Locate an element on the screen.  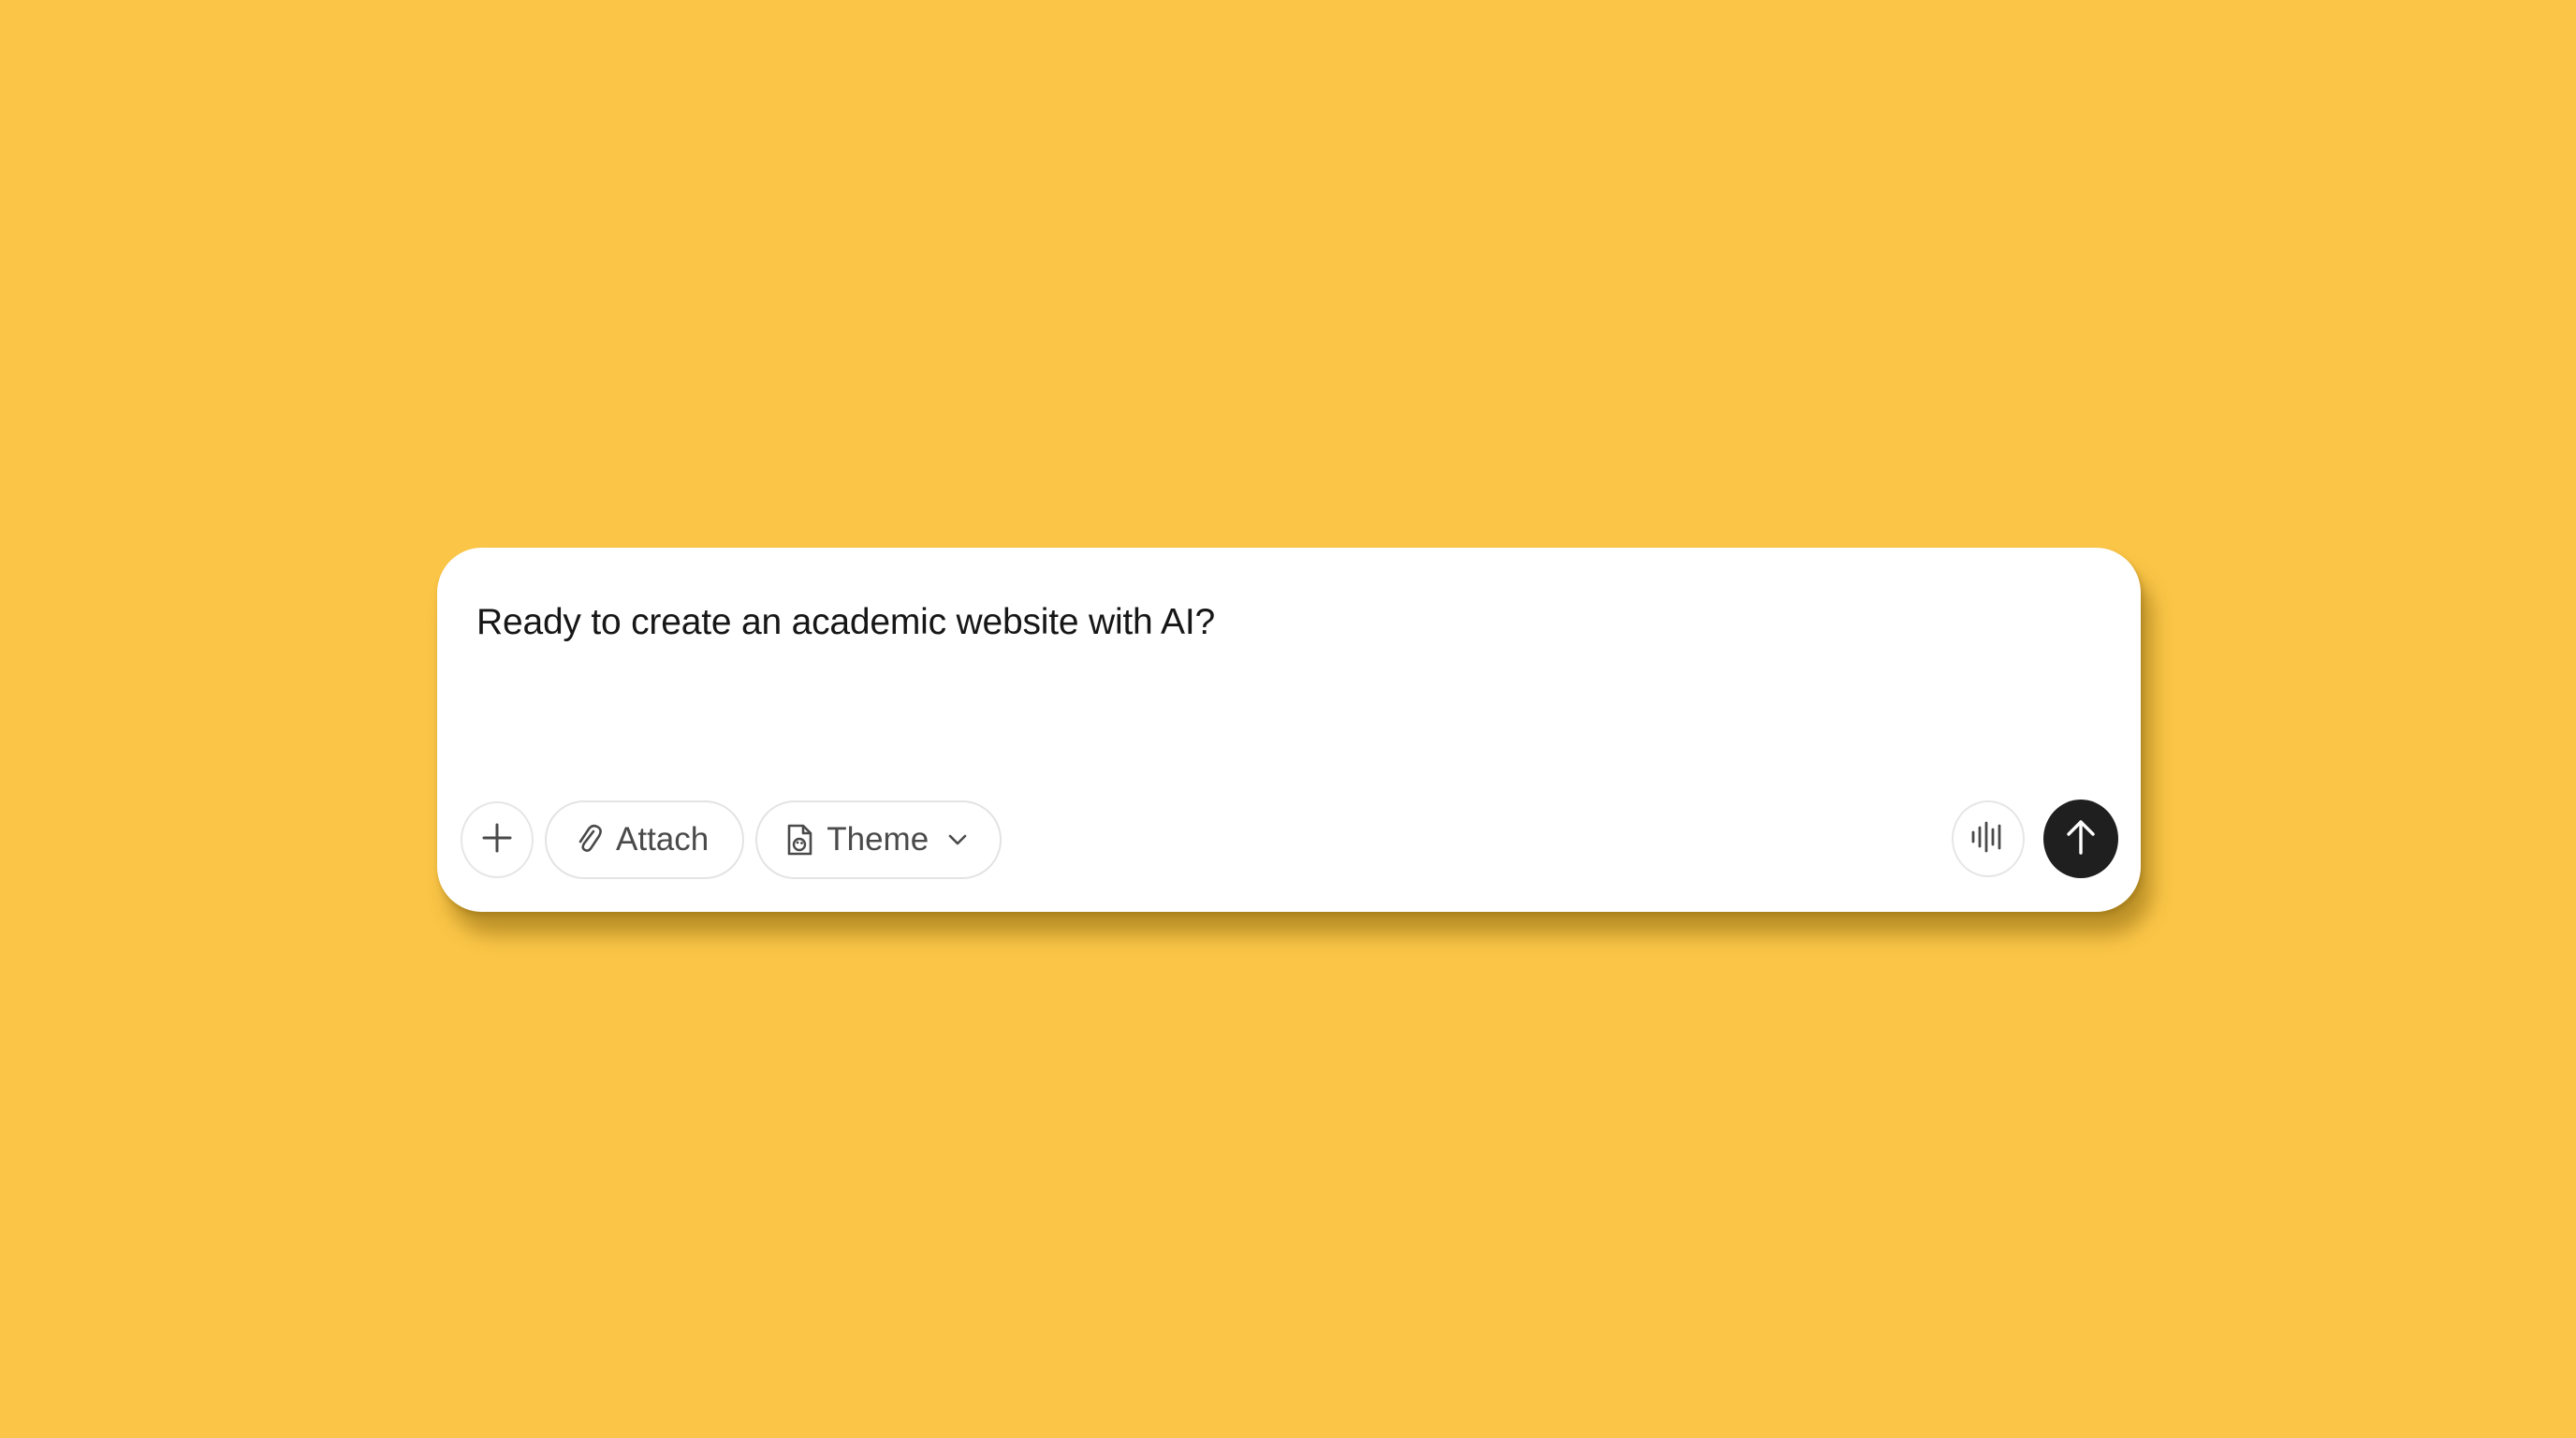
send-button is located at coordinates (2080, 839).